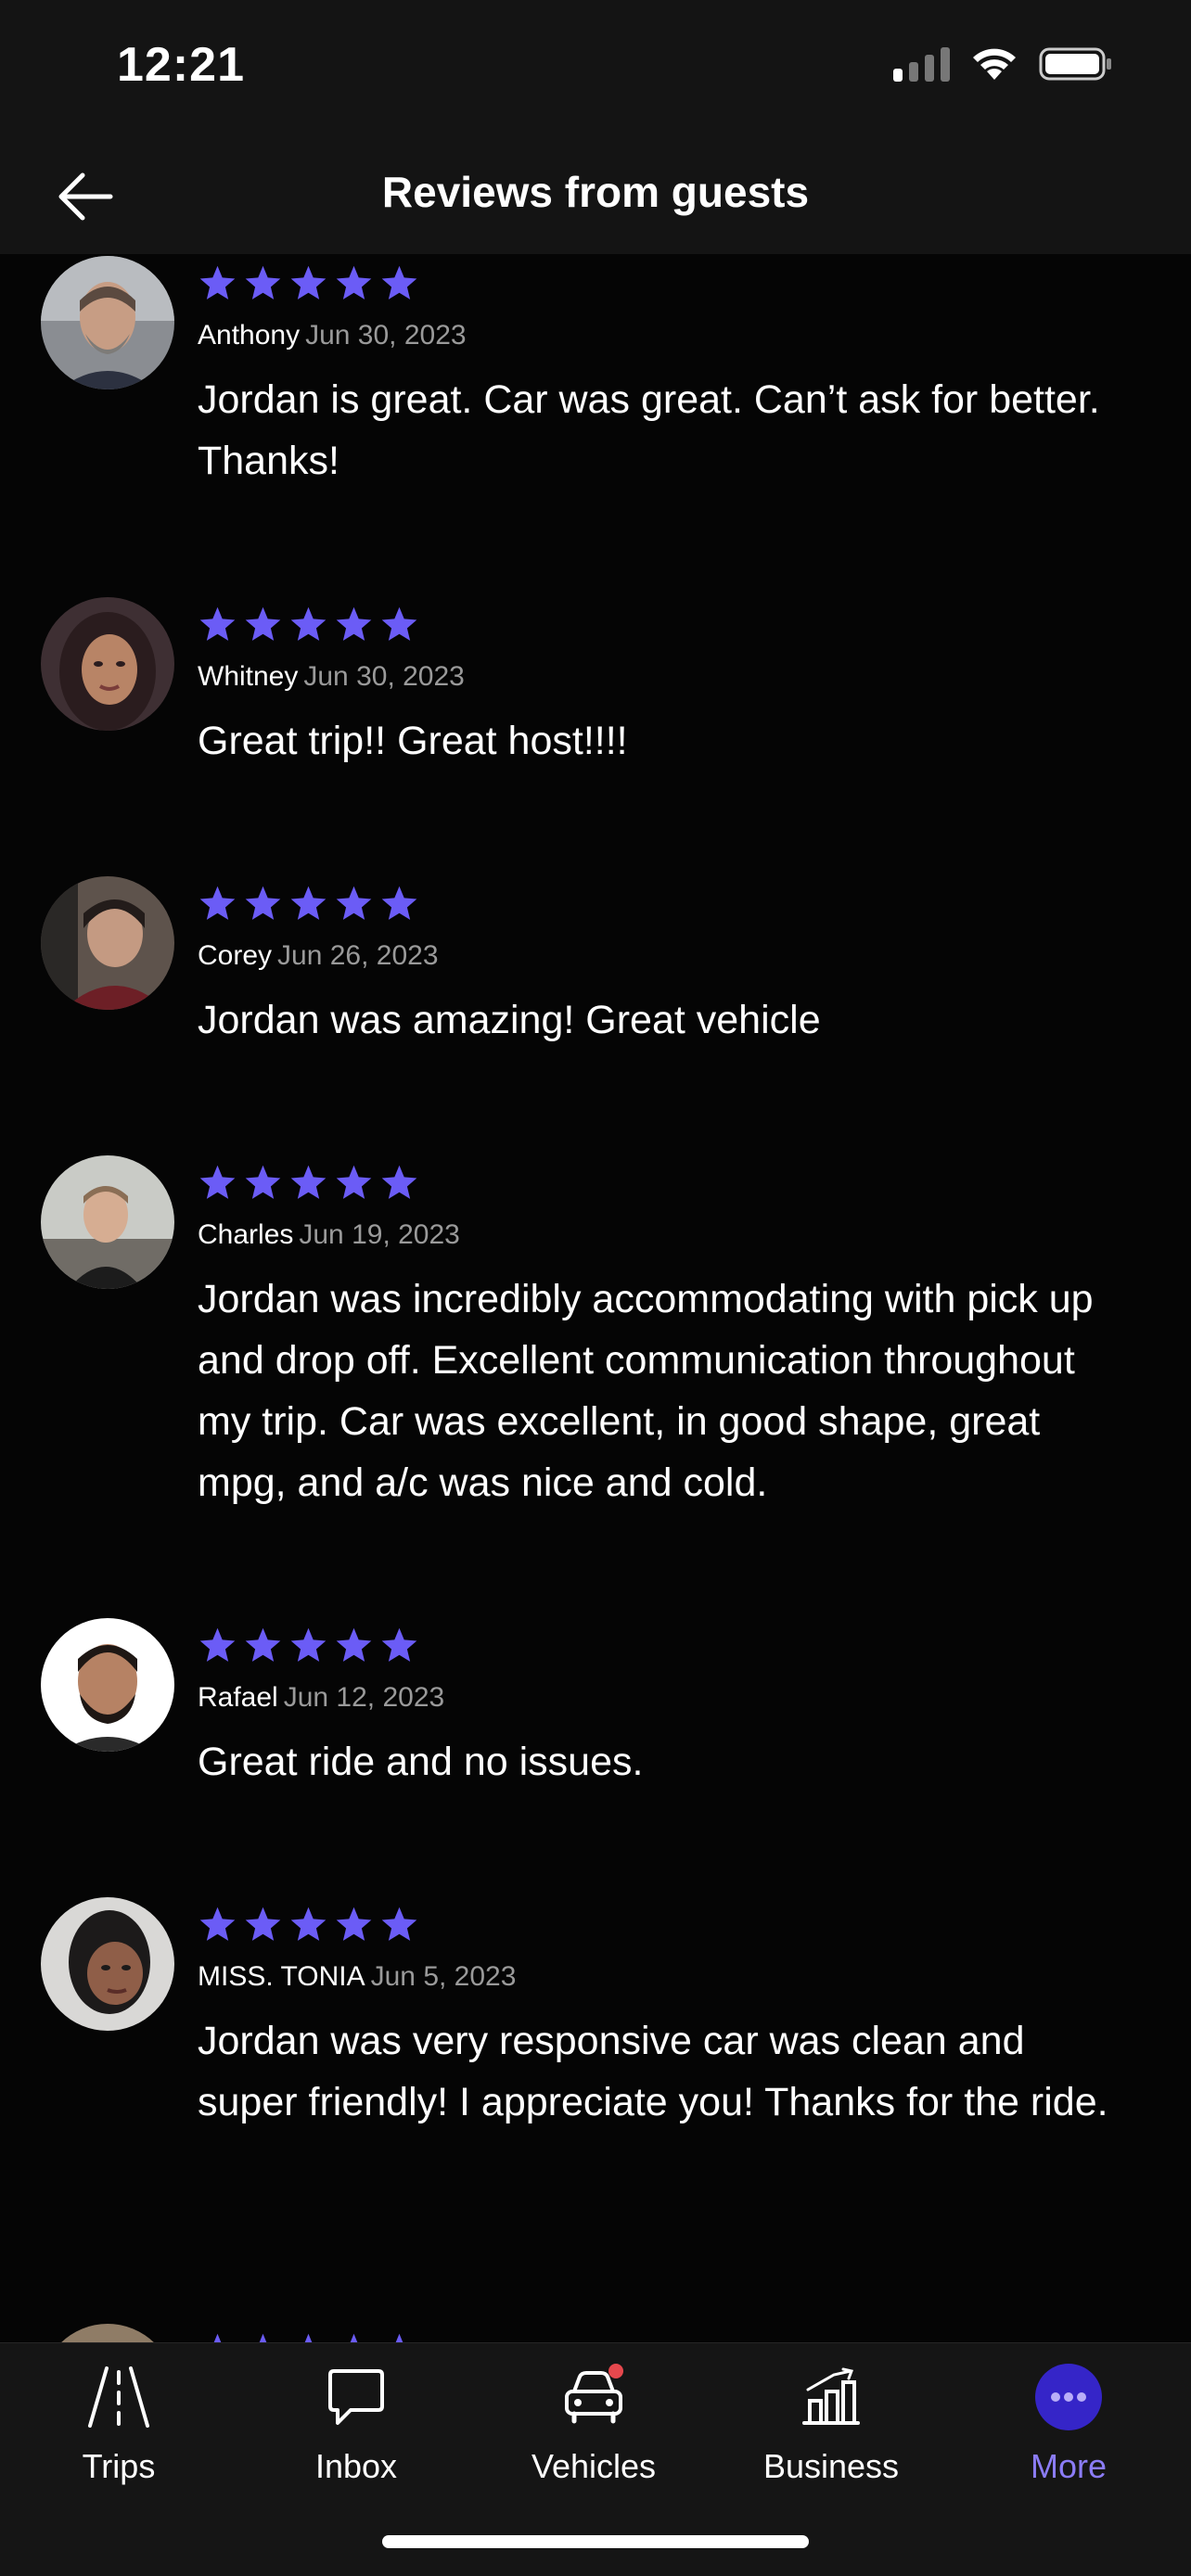 This screenshot has height=2576, width=1191. I want to click on tab-vehicles: Vehicles, so click(593, 2430).